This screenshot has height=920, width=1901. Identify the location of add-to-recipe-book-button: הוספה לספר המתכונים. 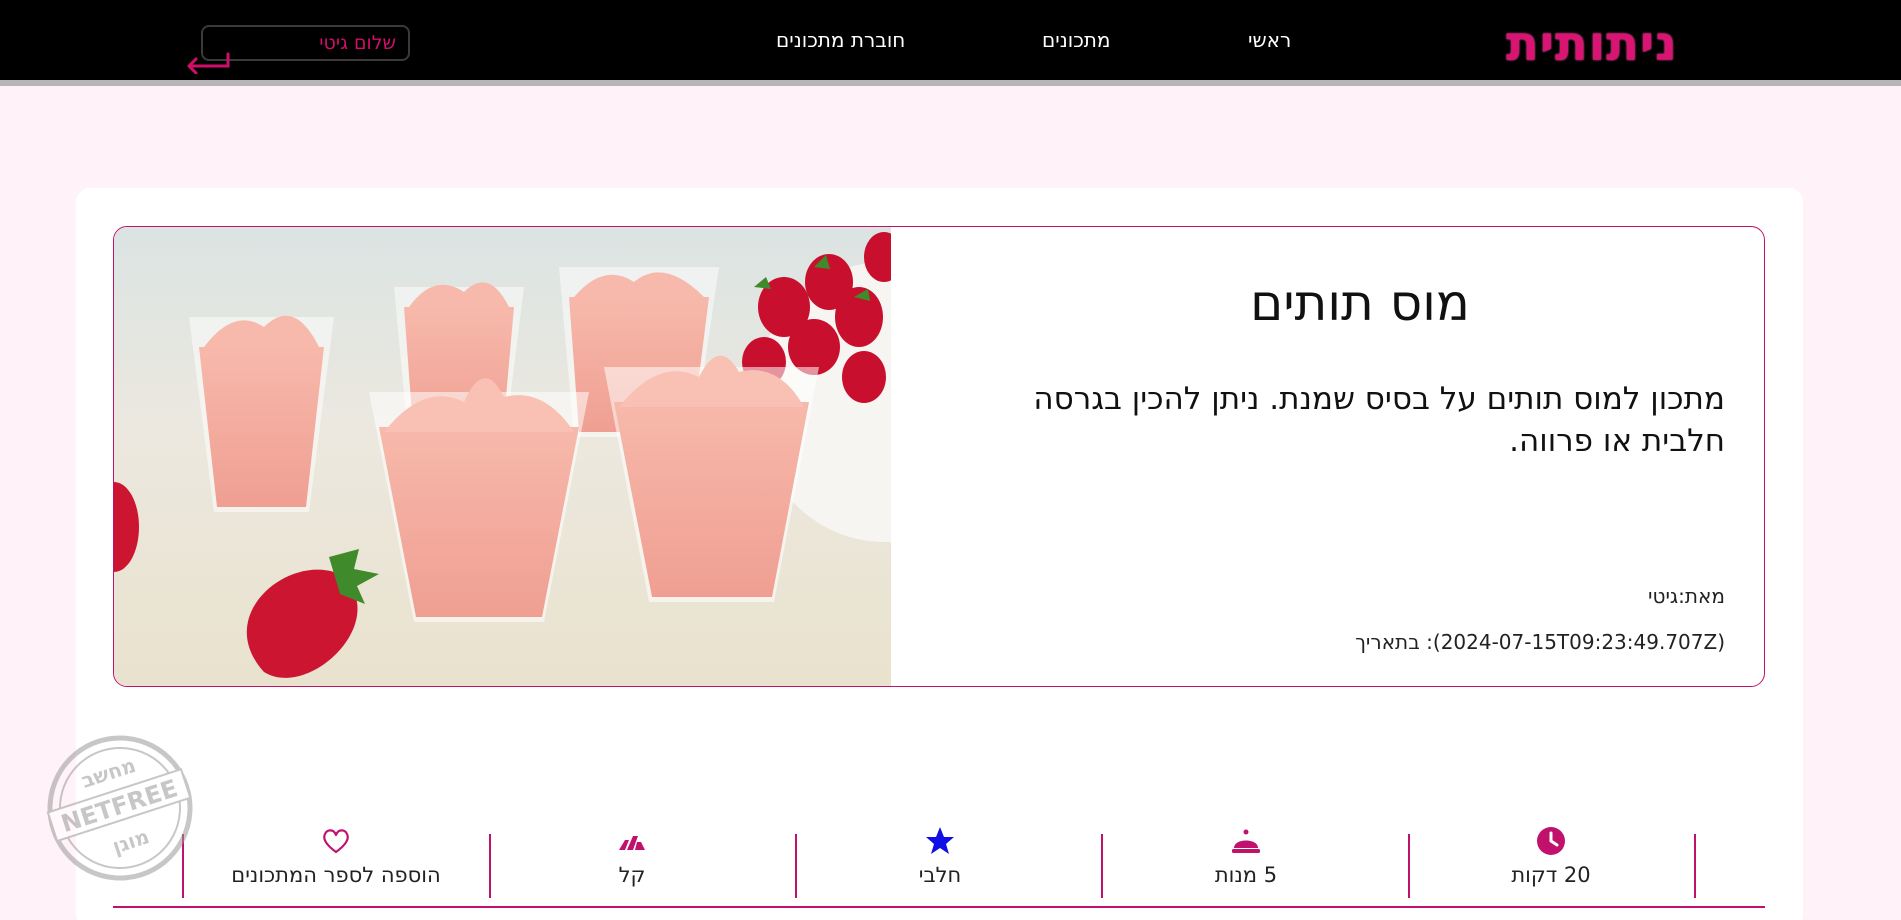
(336, 861).